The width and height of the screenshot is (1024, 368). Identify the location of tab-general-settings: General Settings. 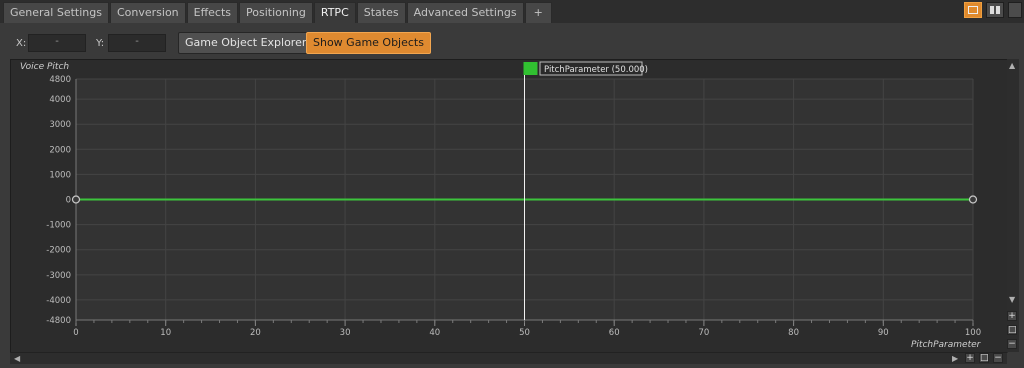
(56, 12).